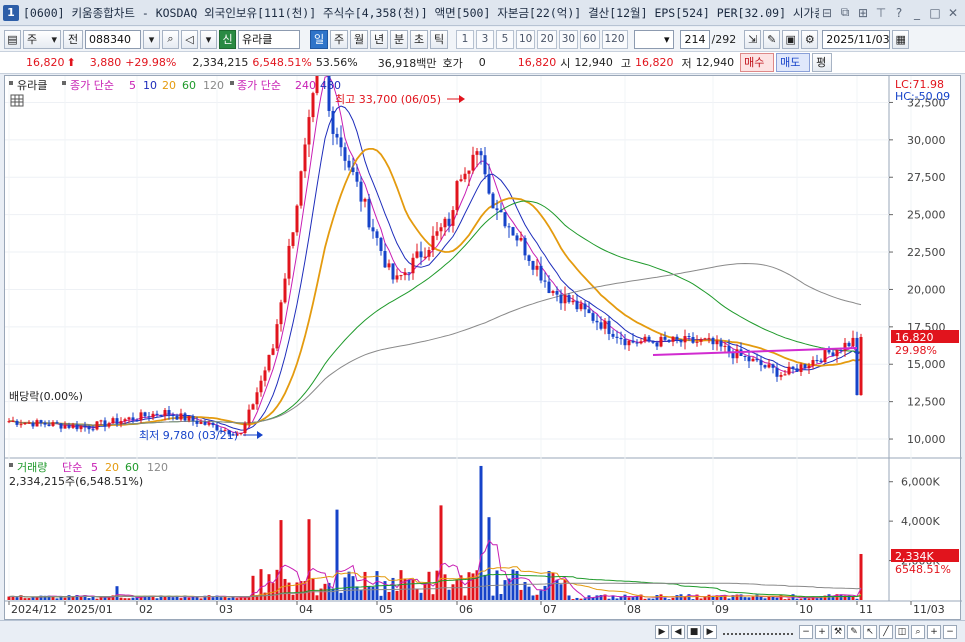 The width and height of the screenshot is (965, 642). What do you see at coordinates (505, 39) in the screenshot?
I see `interval-button: 5` at bounding box center [505, 39].